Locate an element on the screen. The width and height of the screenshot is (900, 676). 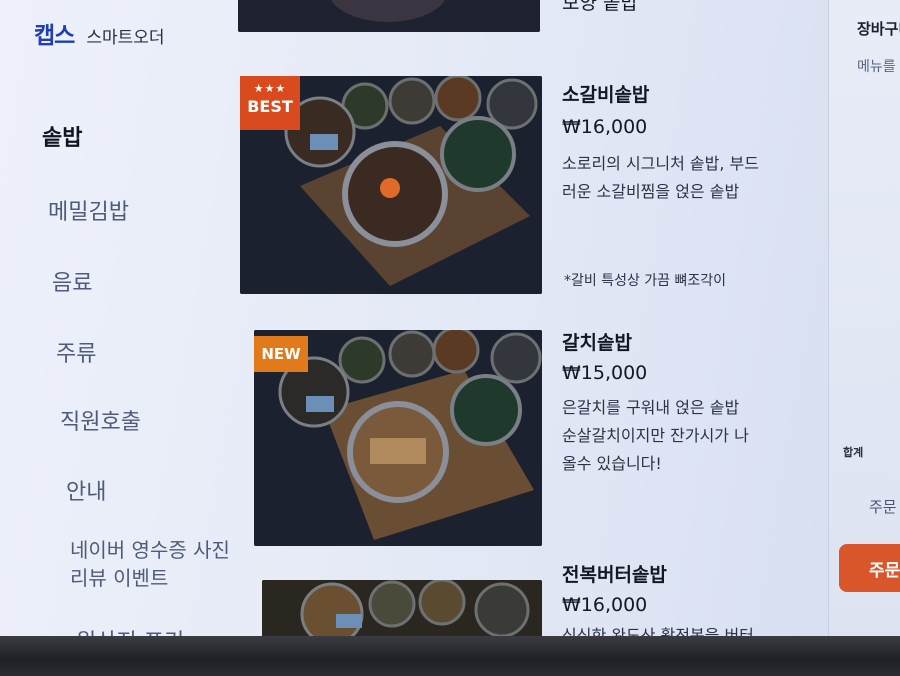
category-sotbap: 솥밥 is located at coordinates (62, 136).